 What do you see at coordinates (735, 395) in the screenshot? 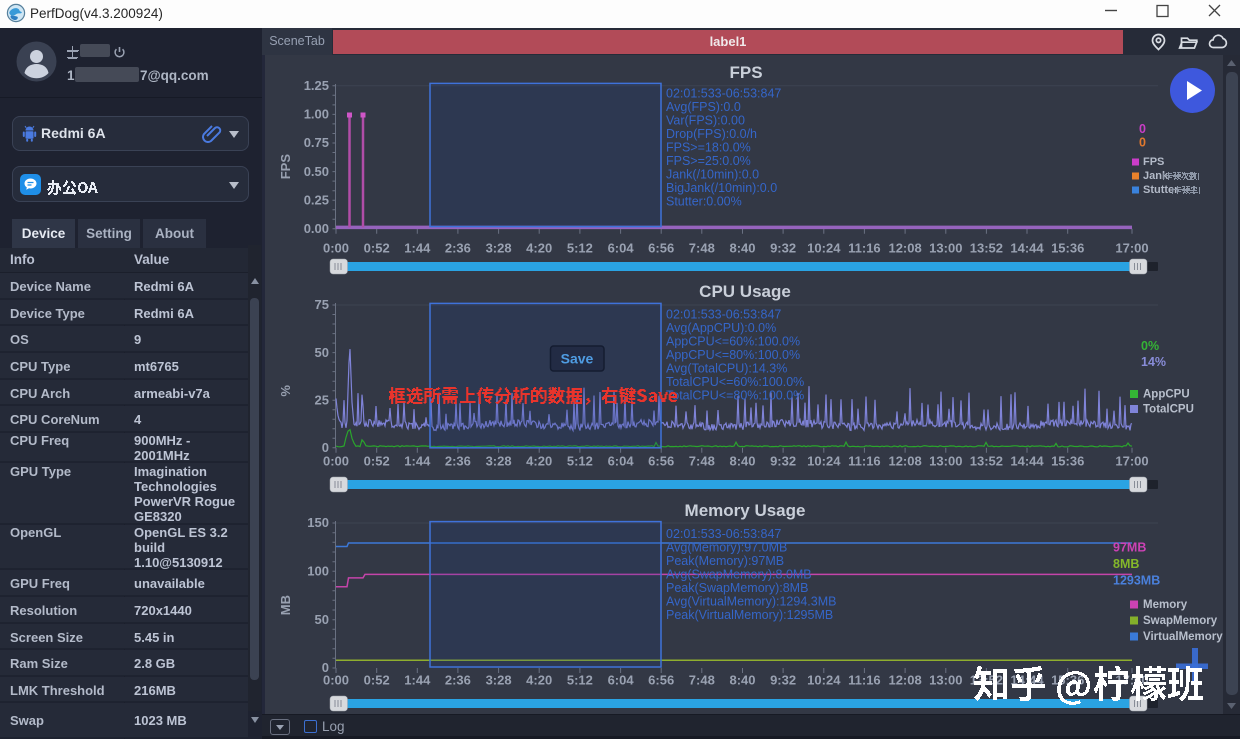
I see `svg-text: TotalCPU<=80%:100.0%` at bounding box center [735, 395].